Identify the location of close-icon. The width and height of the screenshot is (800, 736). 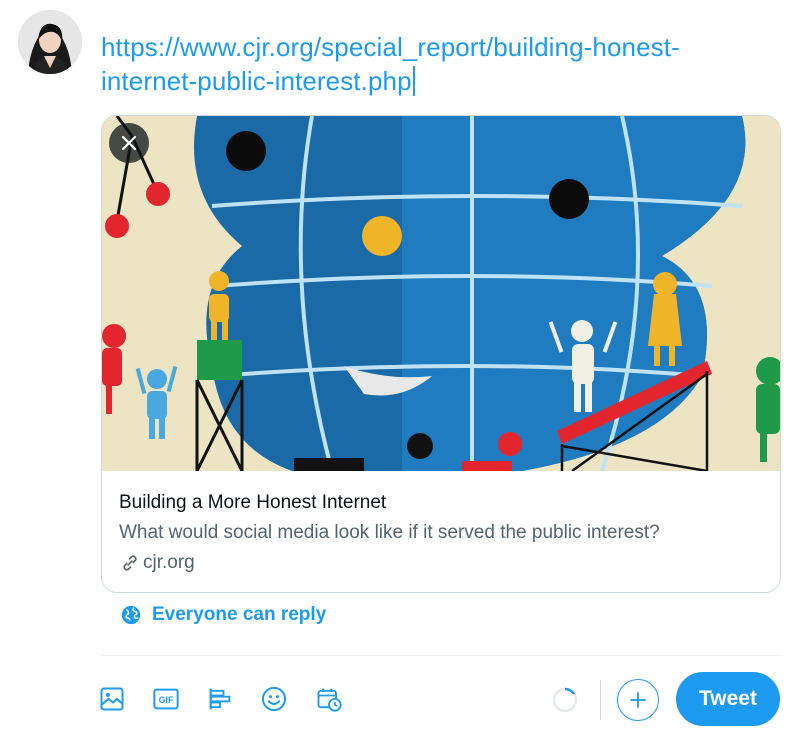
(129, 143).